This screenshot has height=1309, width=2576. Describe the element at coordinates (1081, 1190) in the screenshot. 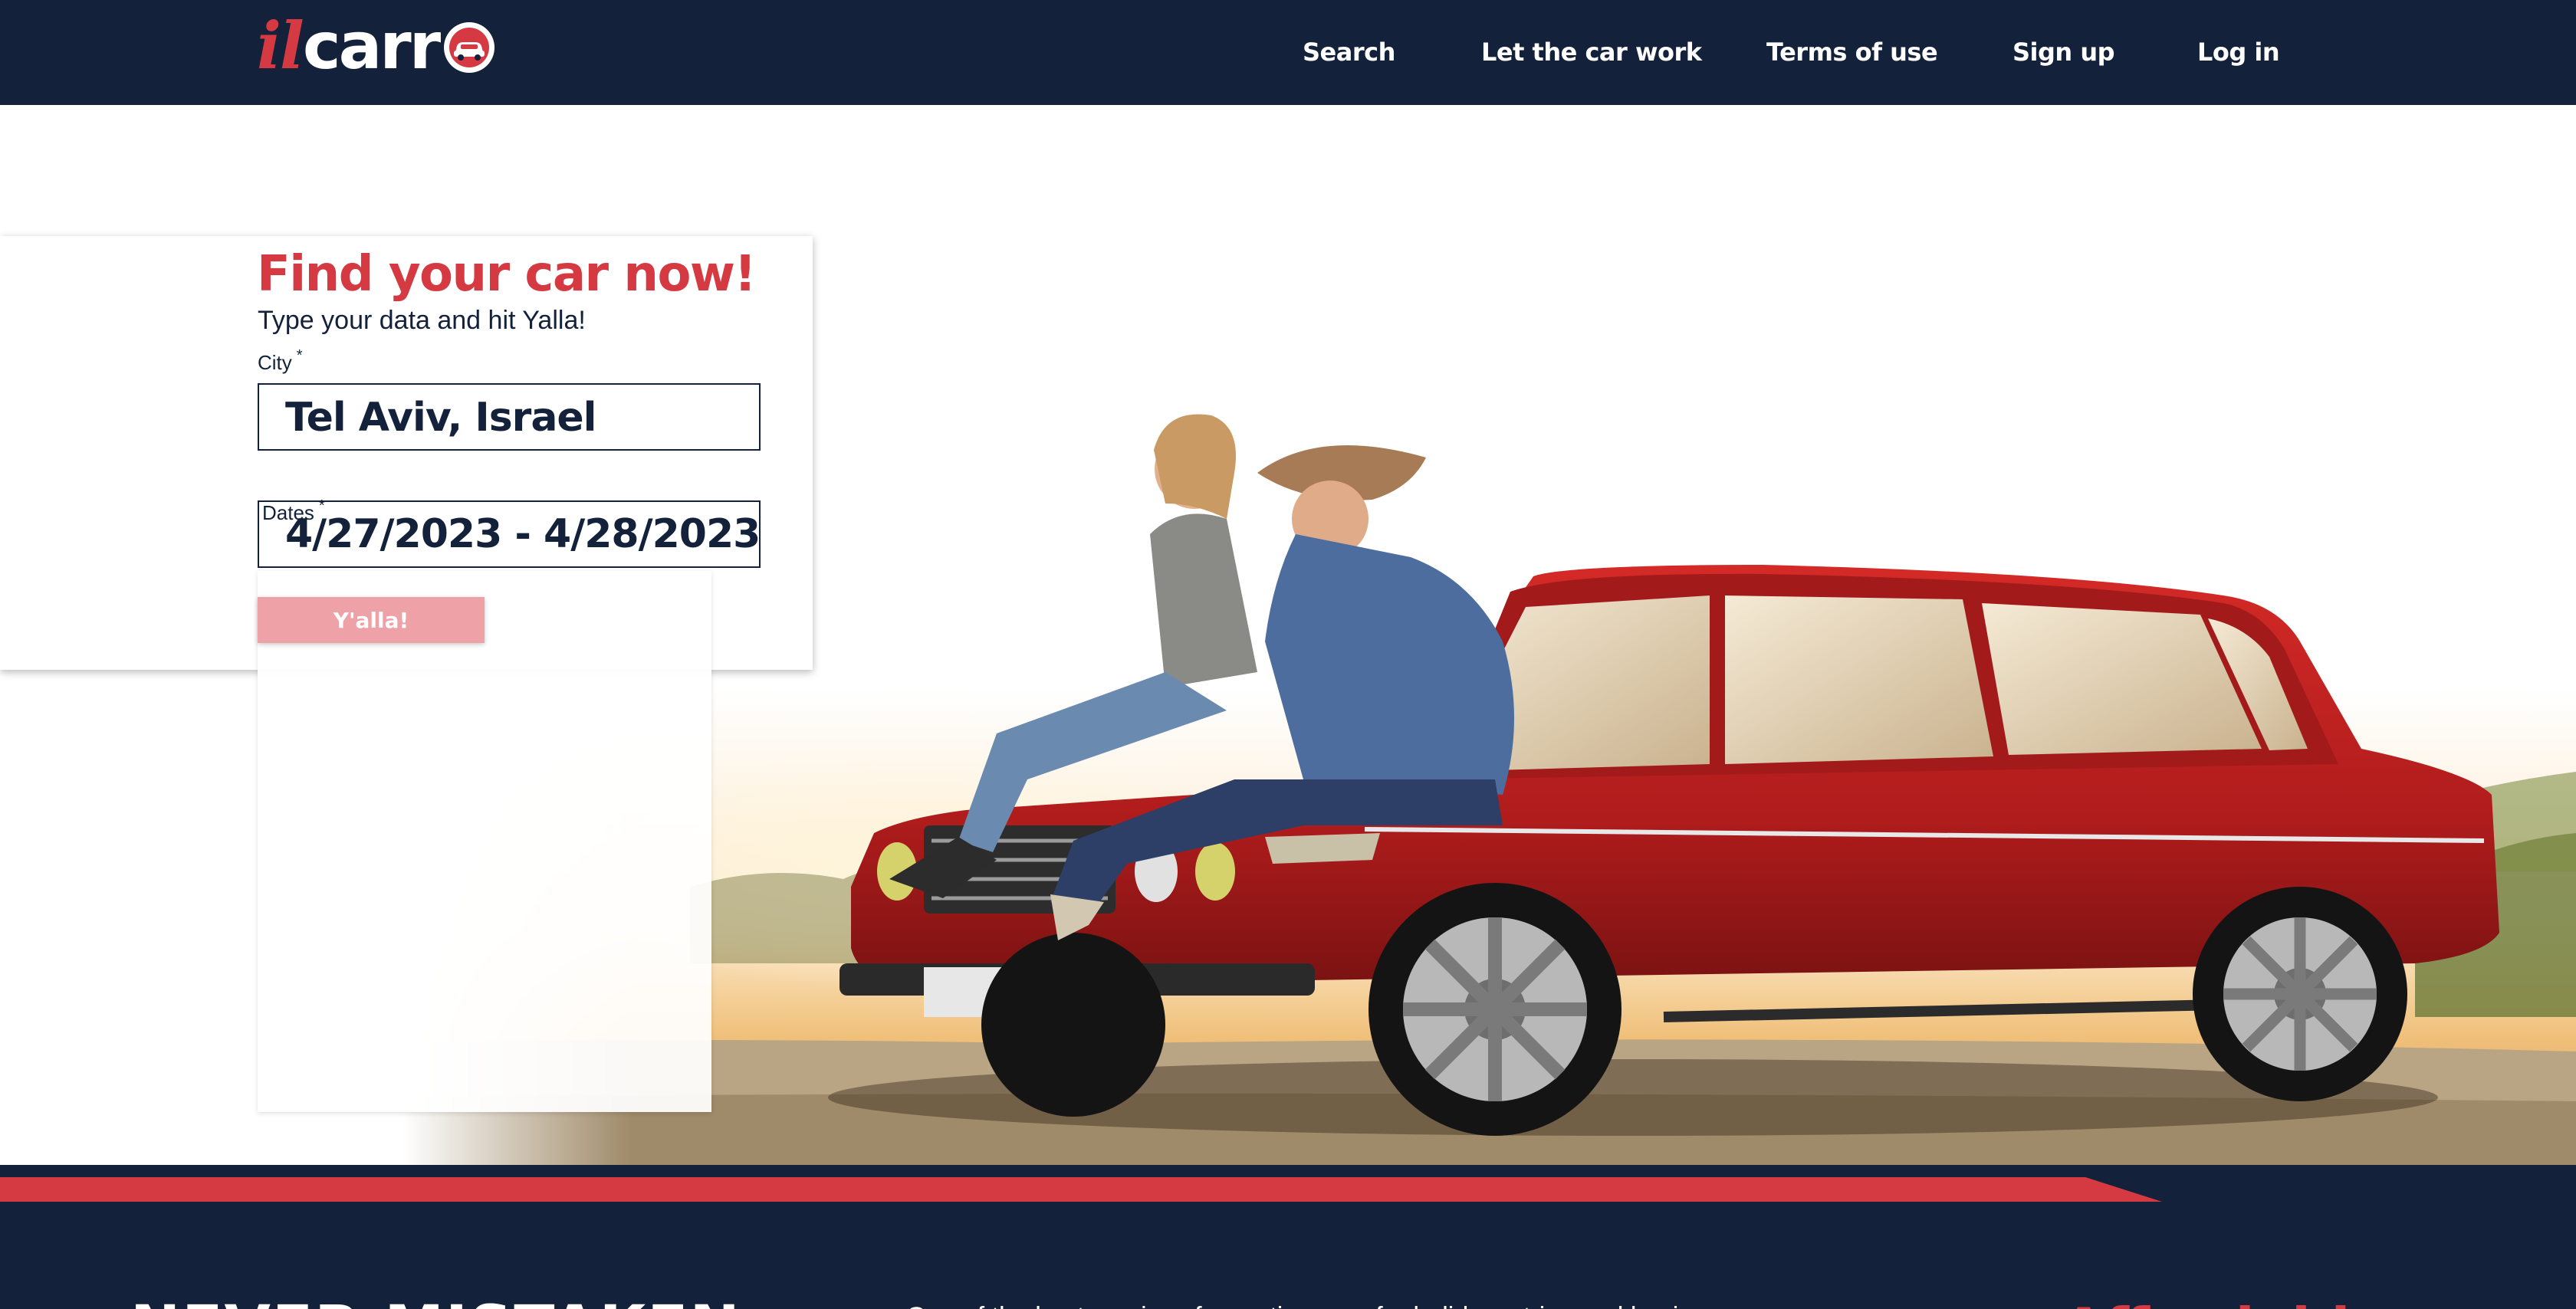

I see `red-accent-stripe` at that location.